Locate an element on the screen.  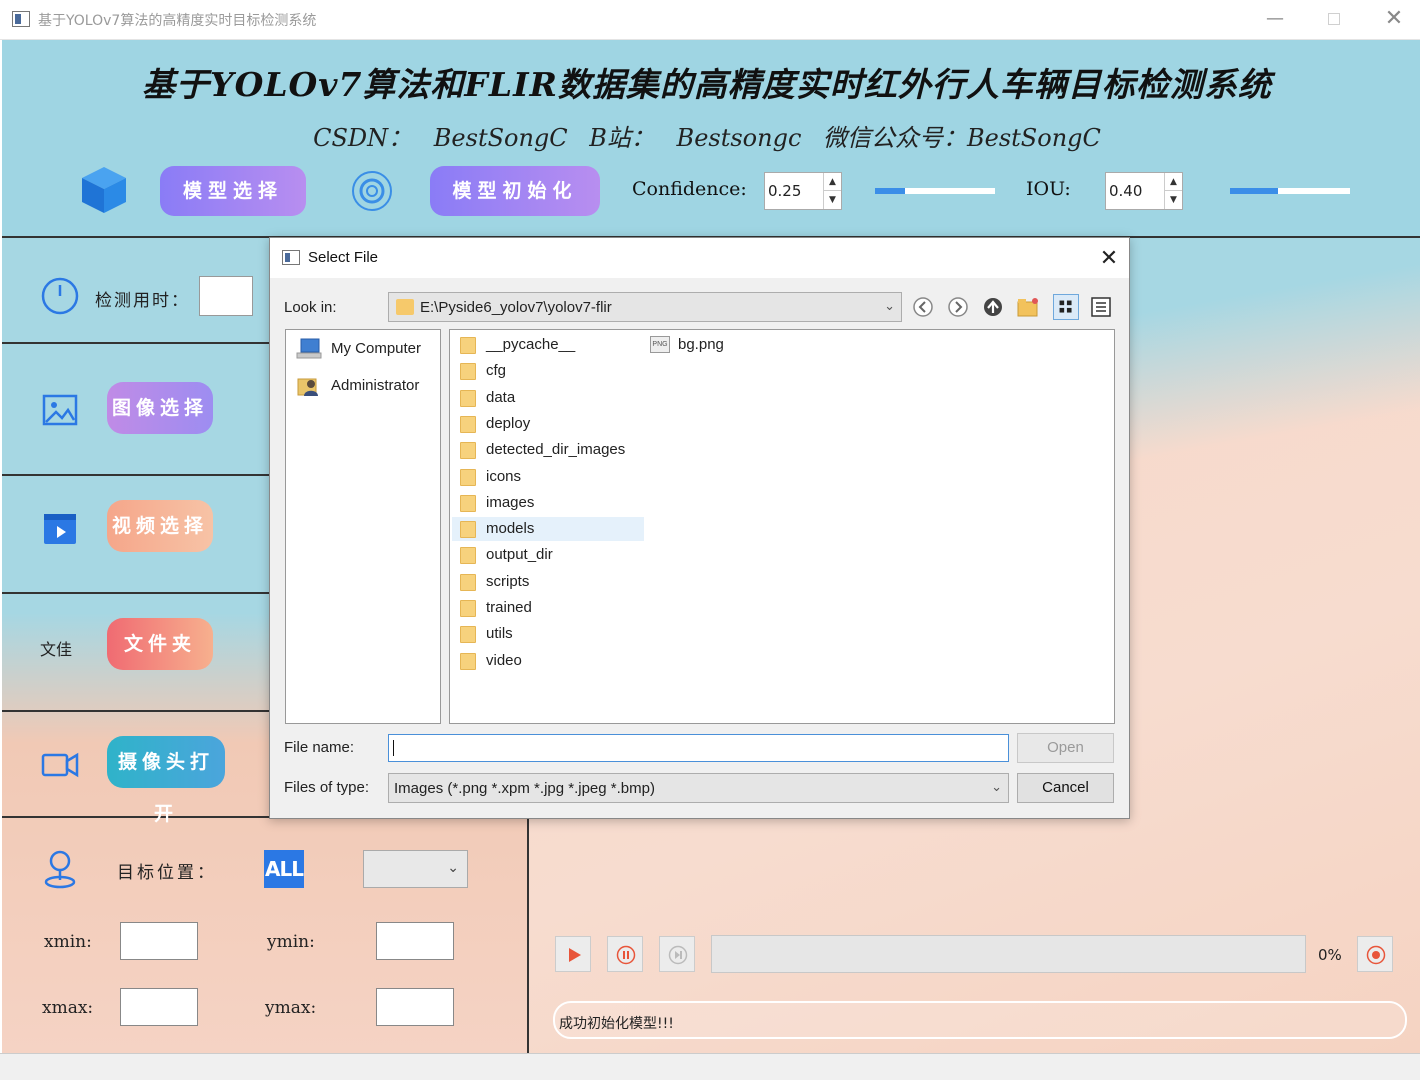
model-init-button: 模型初始化 is located at coordinates (515, 191).